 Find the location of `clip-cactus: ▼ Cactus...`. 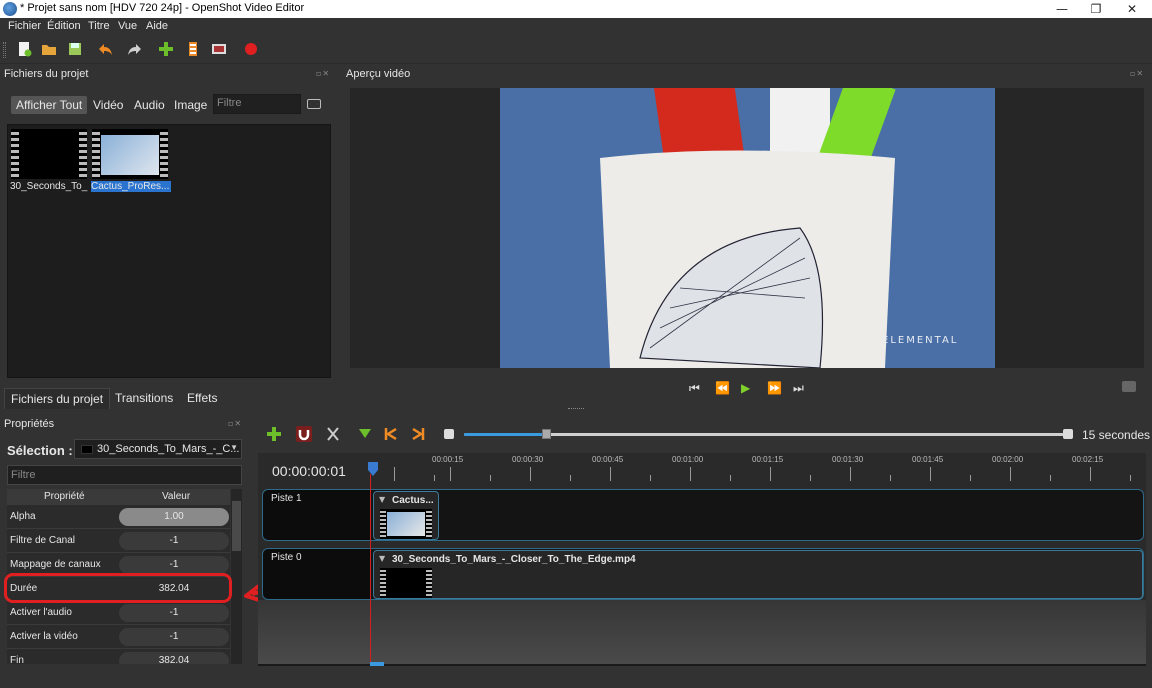

clip-cactus: ▼ Cactus... is located at coordinates (406, 515).